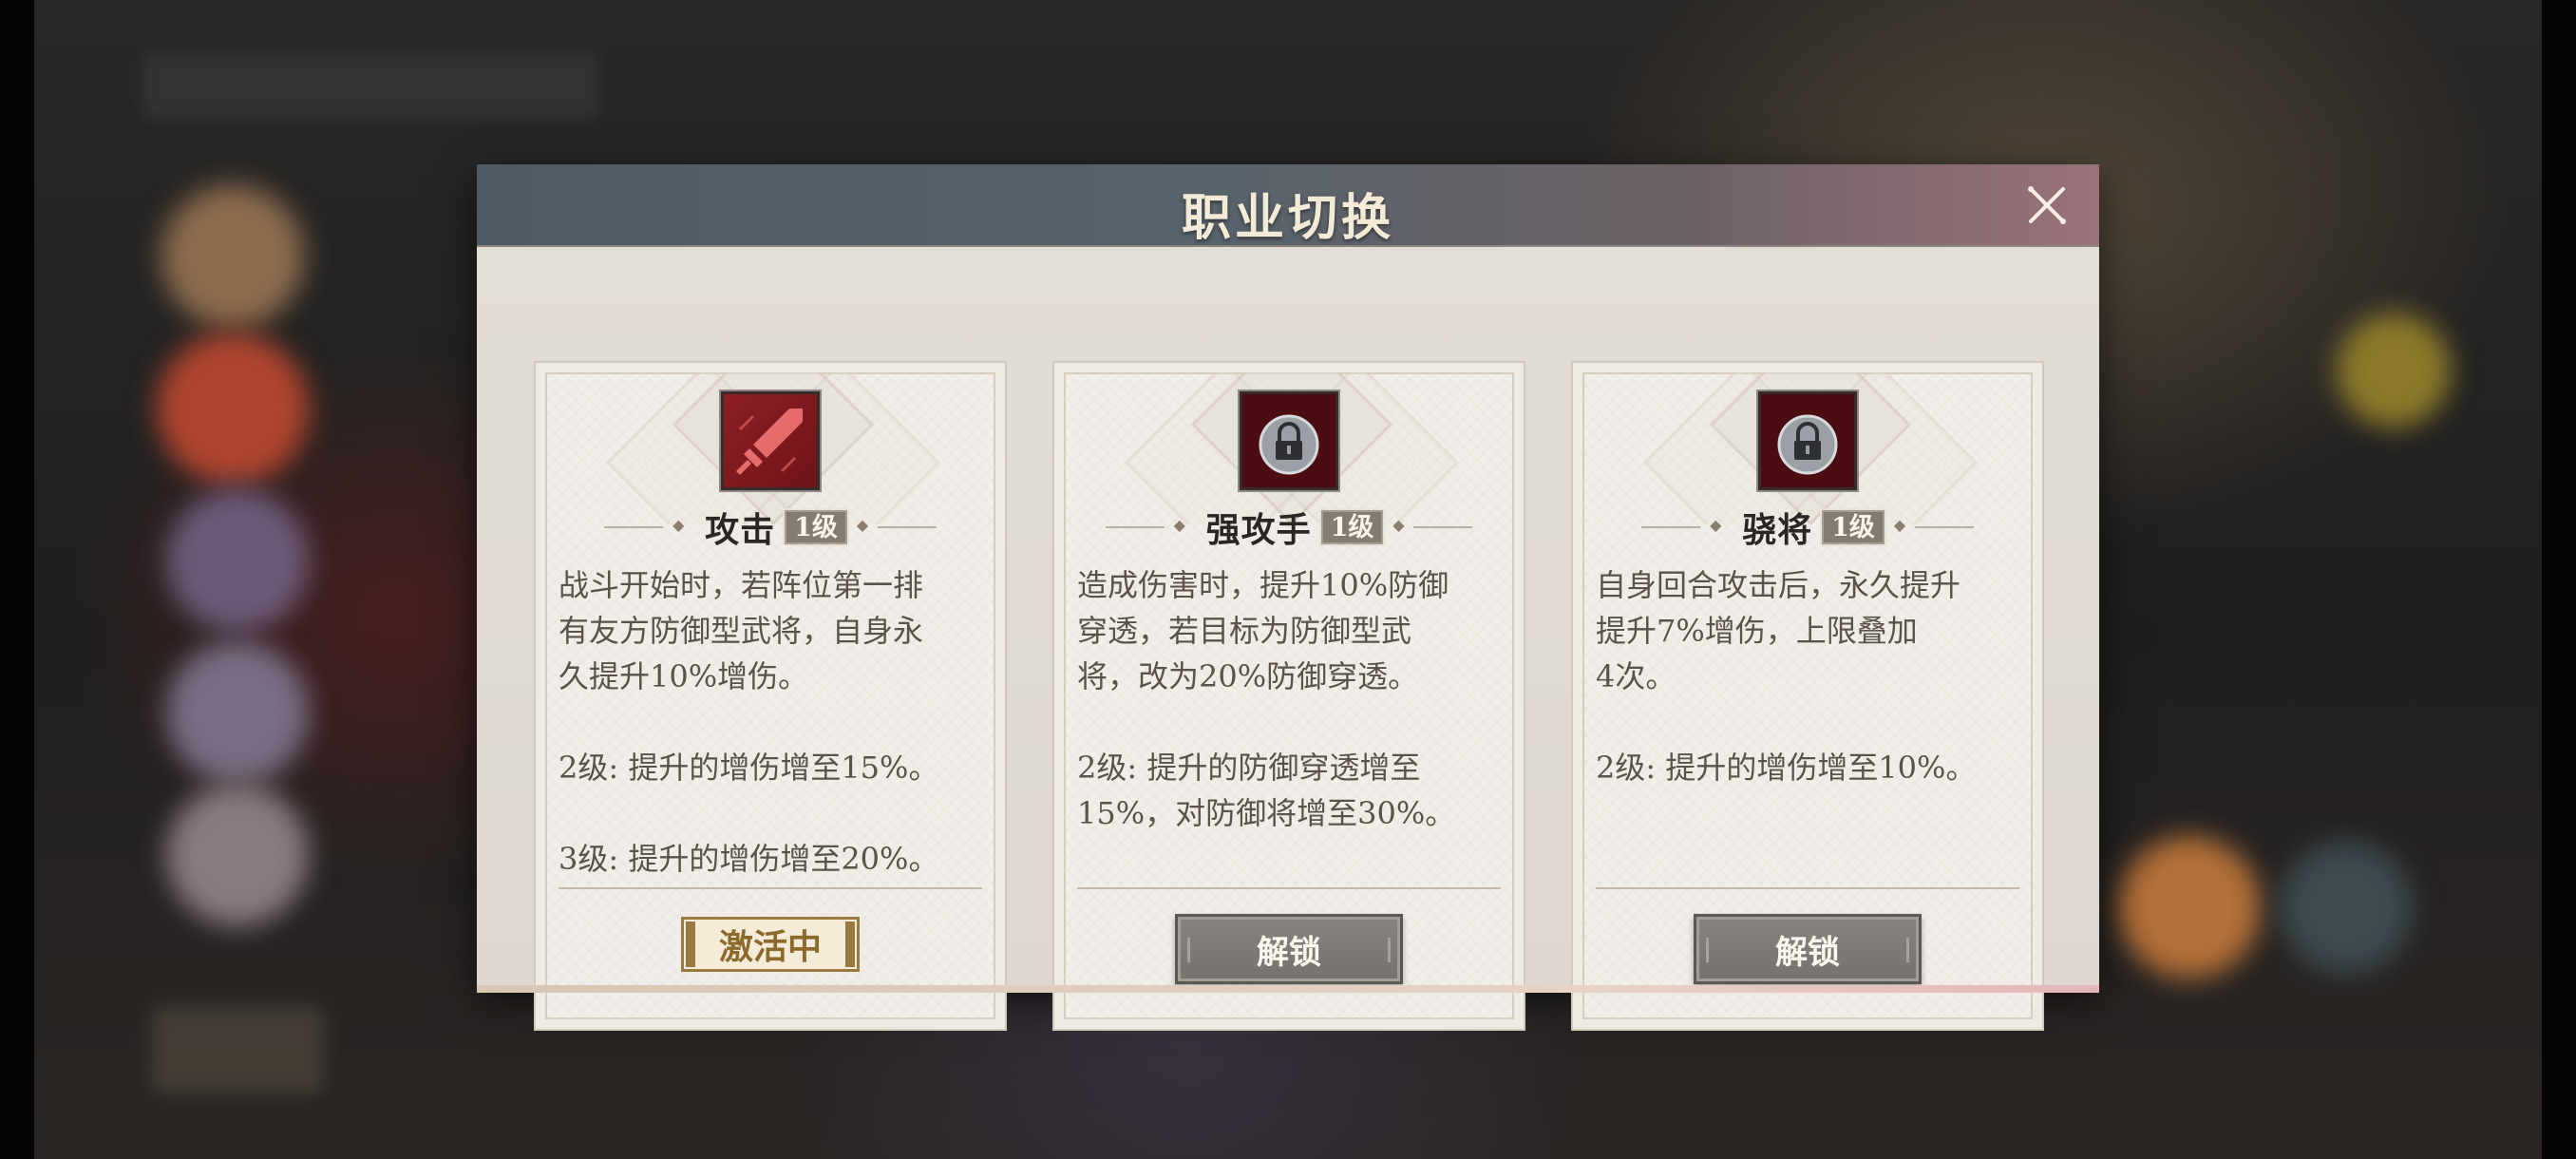 The height and width of the screenshot is (1159, 2576). I want to click on card-header: ◆ 骁将 1级 ◆, so click(1807, 527).